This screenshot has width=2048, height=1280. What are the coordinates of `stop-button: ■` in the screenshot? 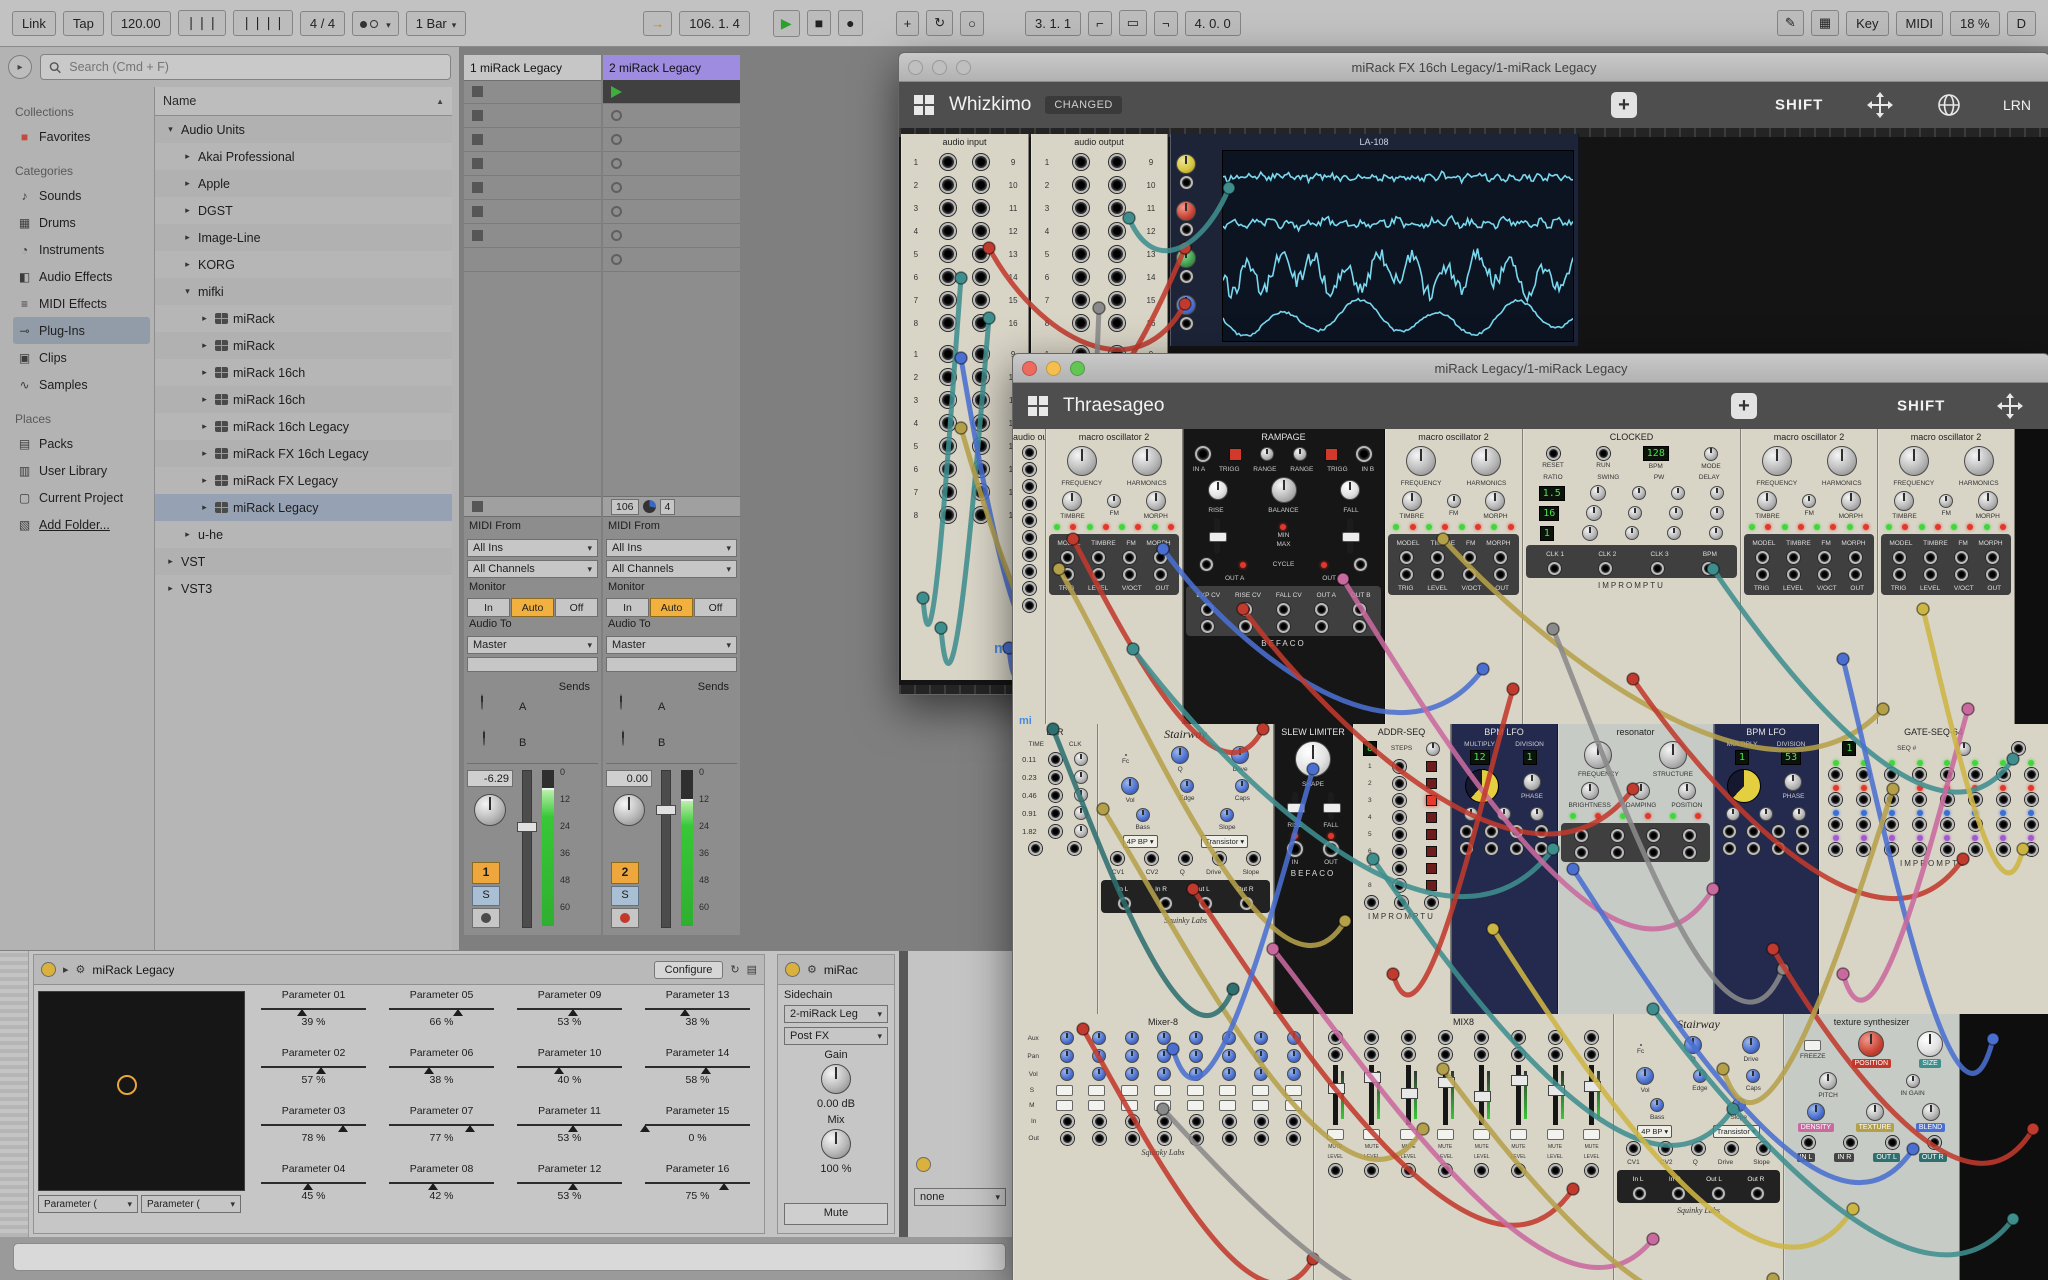 It's located at (819, 23).